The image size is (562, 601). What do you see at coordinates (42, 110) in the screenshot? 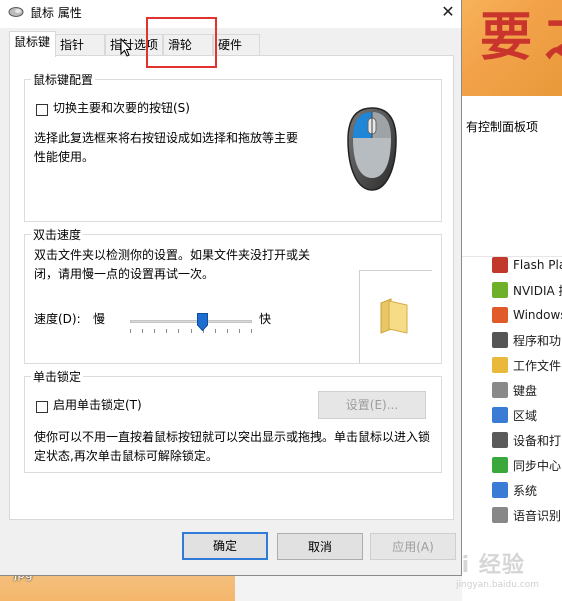
I see `switch-buttons-checkbox` at bounding box center [42, 110].